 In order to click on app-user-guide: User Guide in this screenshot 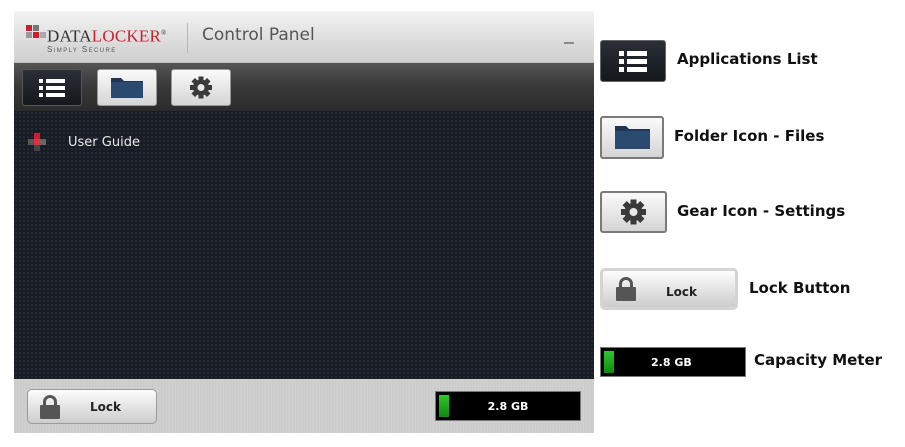, I will do `click(128, 144)`.